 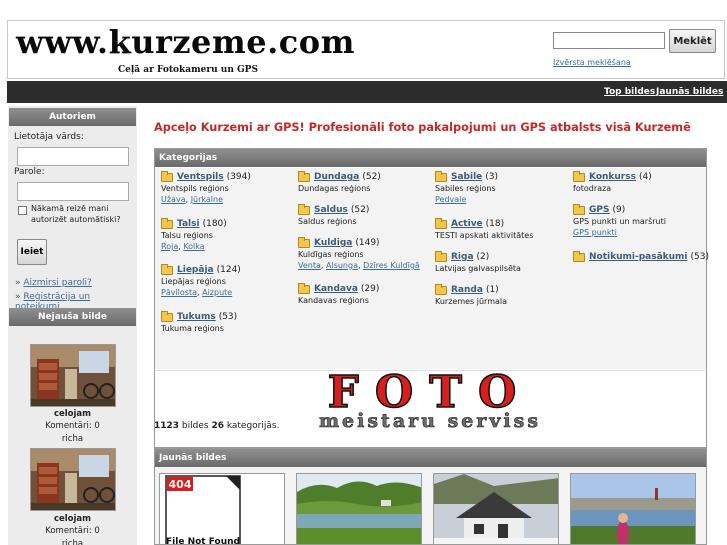 I want to click on new-picture-thumb: 404 File Not Found, so click(x=222, y=508).